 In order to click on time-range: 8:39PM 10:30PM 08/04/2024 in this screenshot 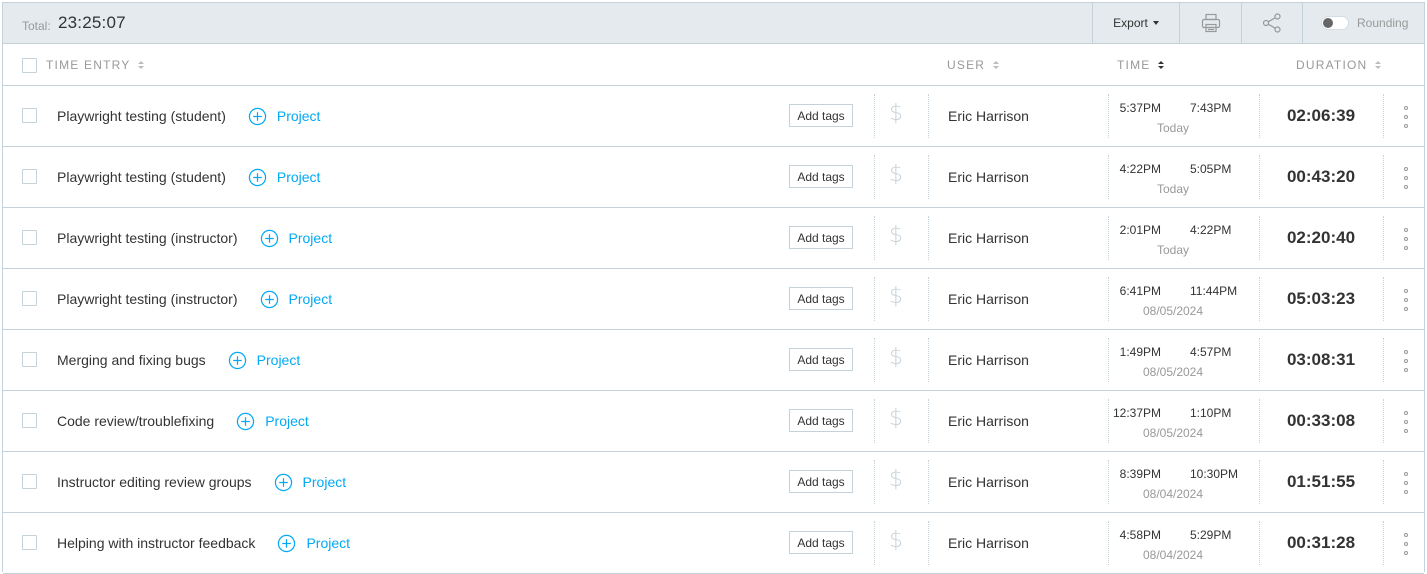, I will do `click(1183, 482)`.